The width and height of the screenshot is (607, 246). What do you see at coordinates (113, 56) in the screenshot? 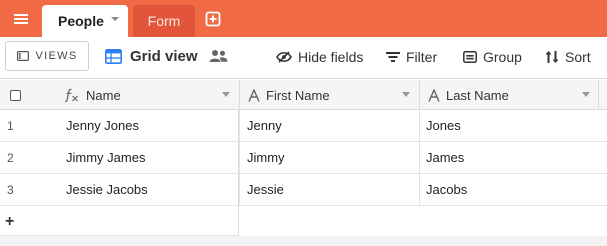
I see `grid-view-icon` at bounding box center [113, 56].